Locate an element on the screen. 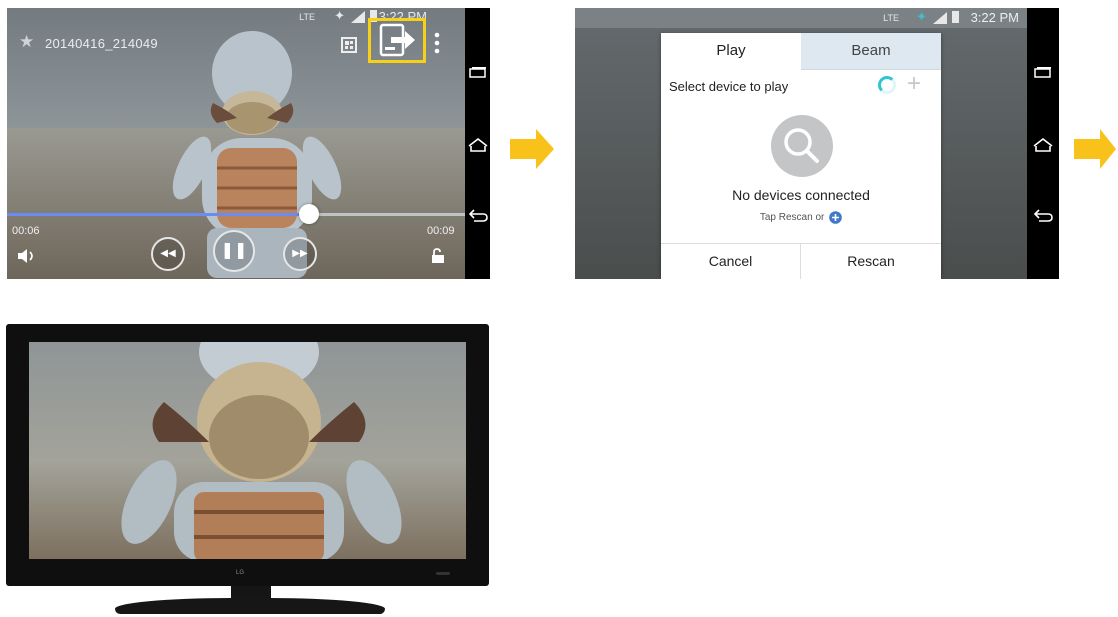 The height and width of the screenshot is (617, 1118). tv-screen-mirrored-video is located at coordinates (247, 450).